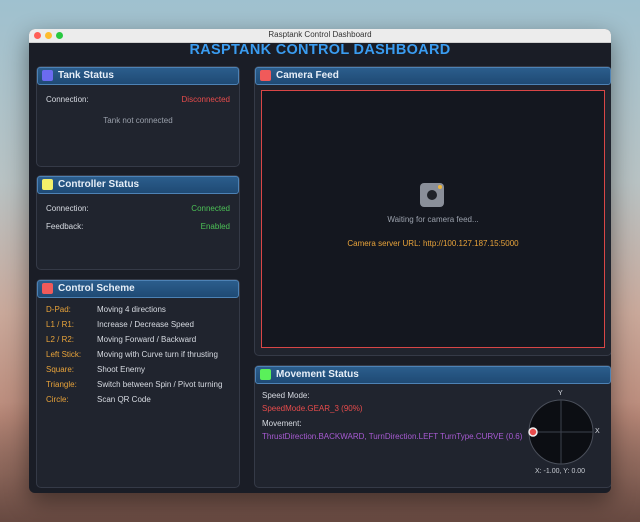 The width and height of the screenshot is (640, 522). I want to click on scheme-desc-dpad: Moving 4 directions, so click(131, 309).